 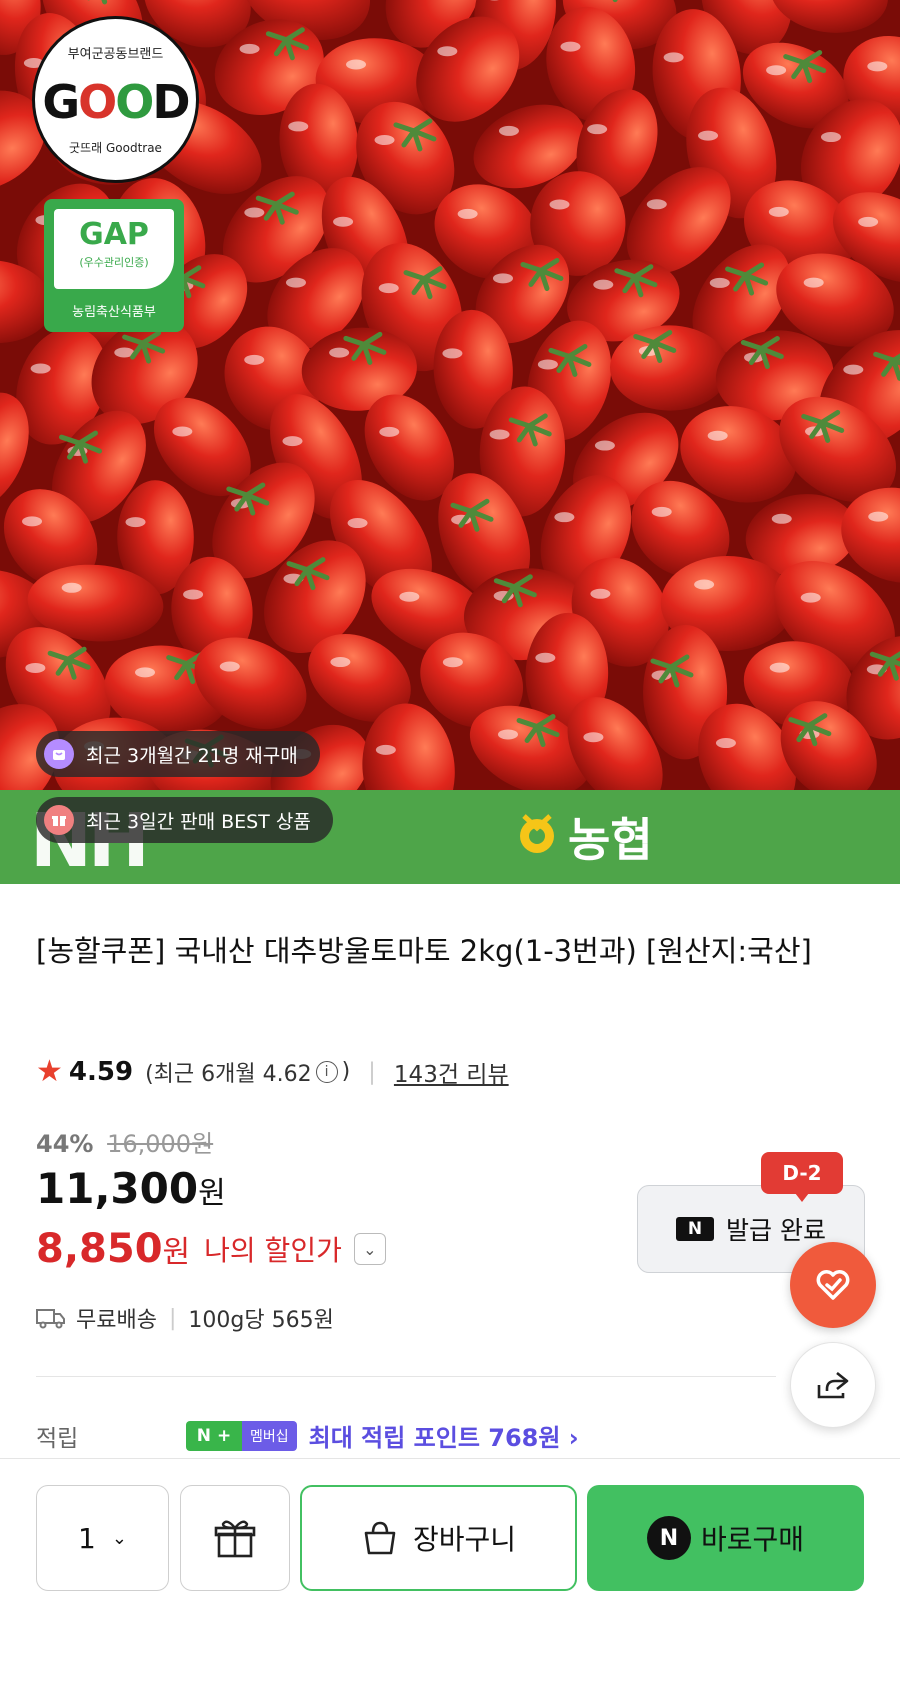 What do you see at coordinates (443, 1438) in the screenshot?
I see `max-points-text: 최대 적립 포인트 768원 ›` at bounding box center [443, 1438].